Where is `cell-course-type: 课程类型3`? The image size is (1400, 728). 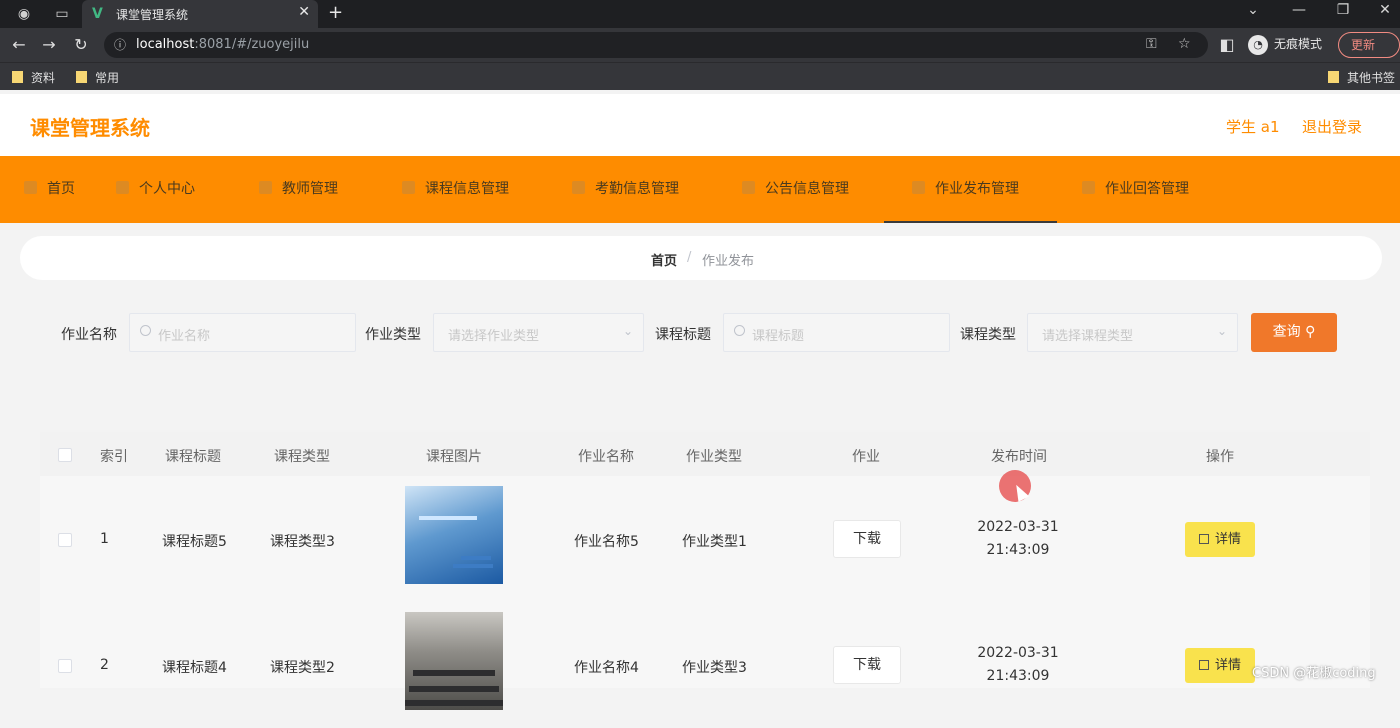 cell-course-type: 课程类型3 is located at coordinates (302, 542).